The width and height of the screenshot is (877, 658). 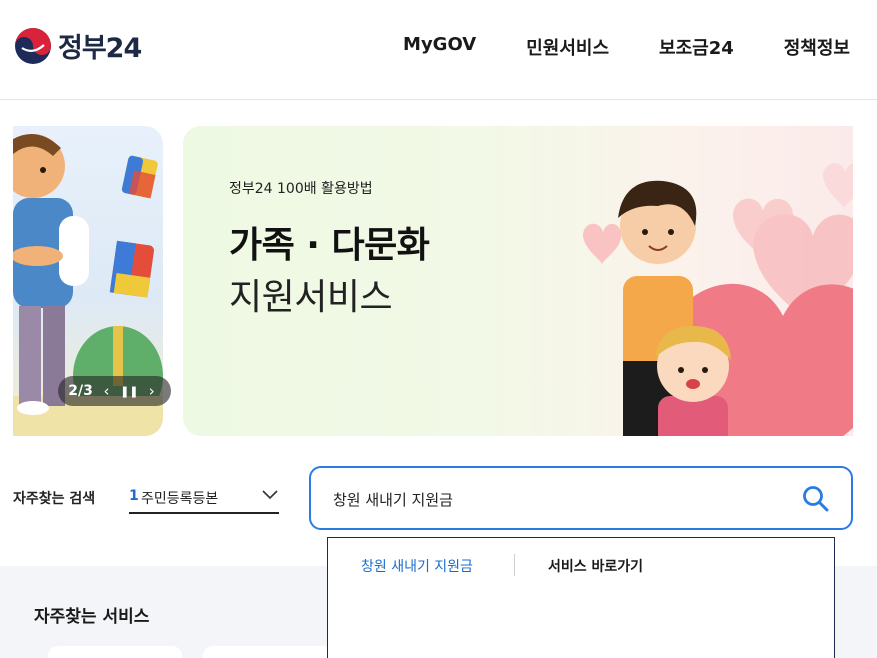 I want to click on slider-controls: 2/3 ‹ ❚❚ ›, so click(x=114, y=391).